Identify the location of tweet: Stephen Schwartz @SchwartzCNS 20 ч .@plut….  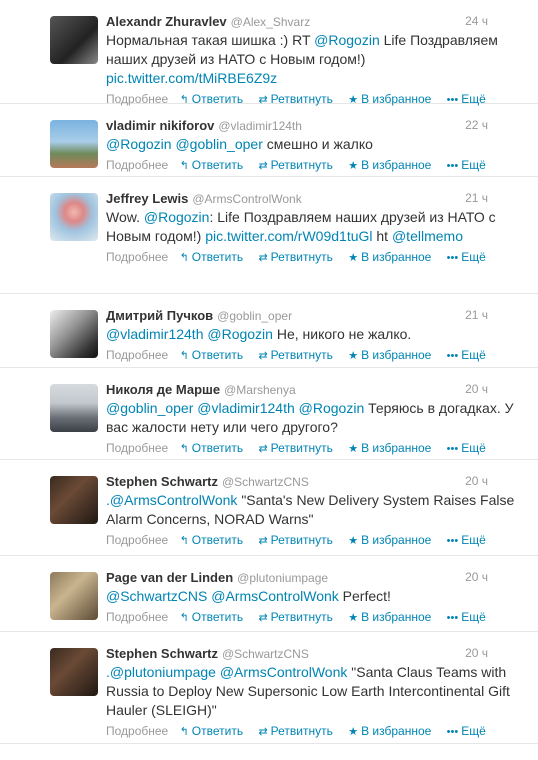
(269, 688).